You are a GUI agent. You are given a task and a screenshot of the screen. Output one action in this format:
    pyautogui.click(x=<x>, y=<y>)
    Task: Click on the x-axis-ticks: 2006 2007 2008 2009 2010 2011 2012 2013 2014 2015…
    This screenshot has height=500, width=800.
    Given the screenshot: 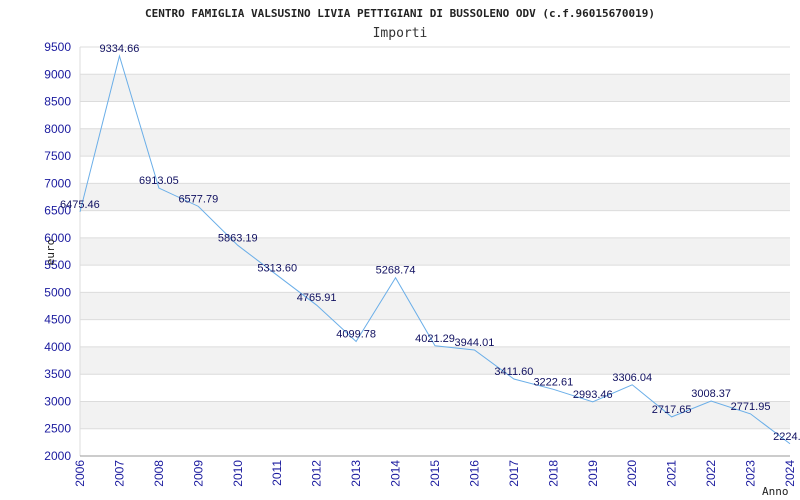 What is the action you would take?
    pyautogui.click(x=435, y=473)
    